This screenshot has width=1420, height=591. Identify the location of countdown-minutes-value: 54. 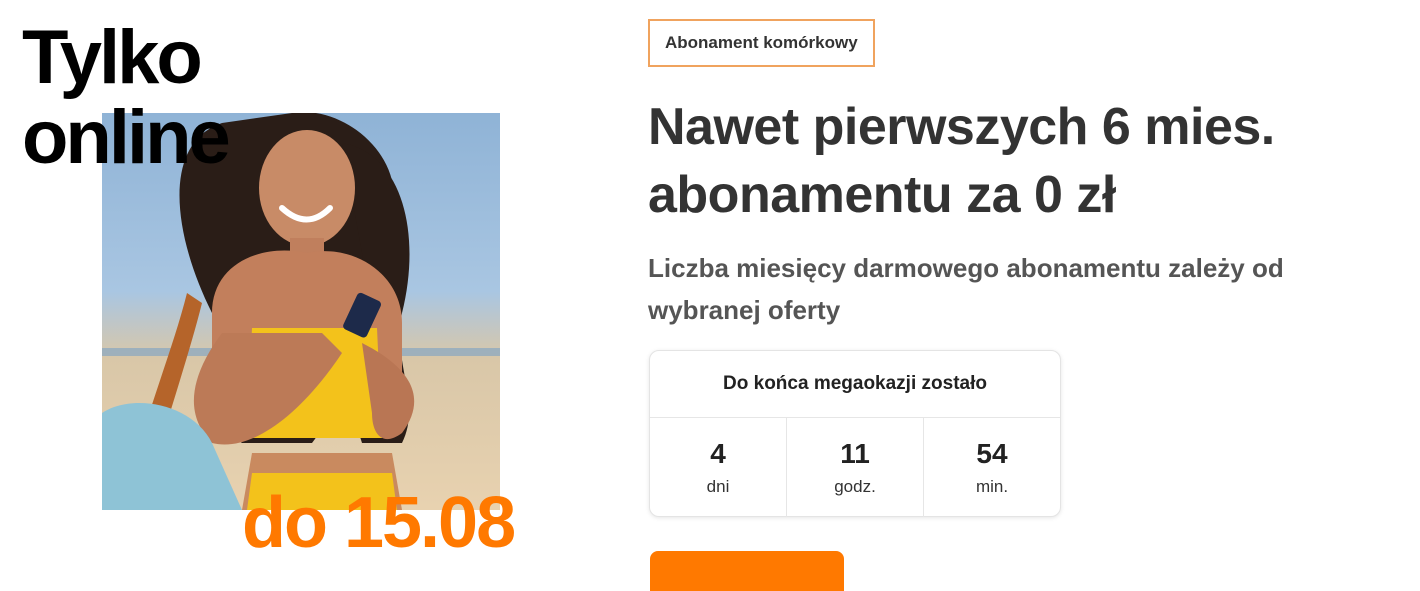
(992, 453).